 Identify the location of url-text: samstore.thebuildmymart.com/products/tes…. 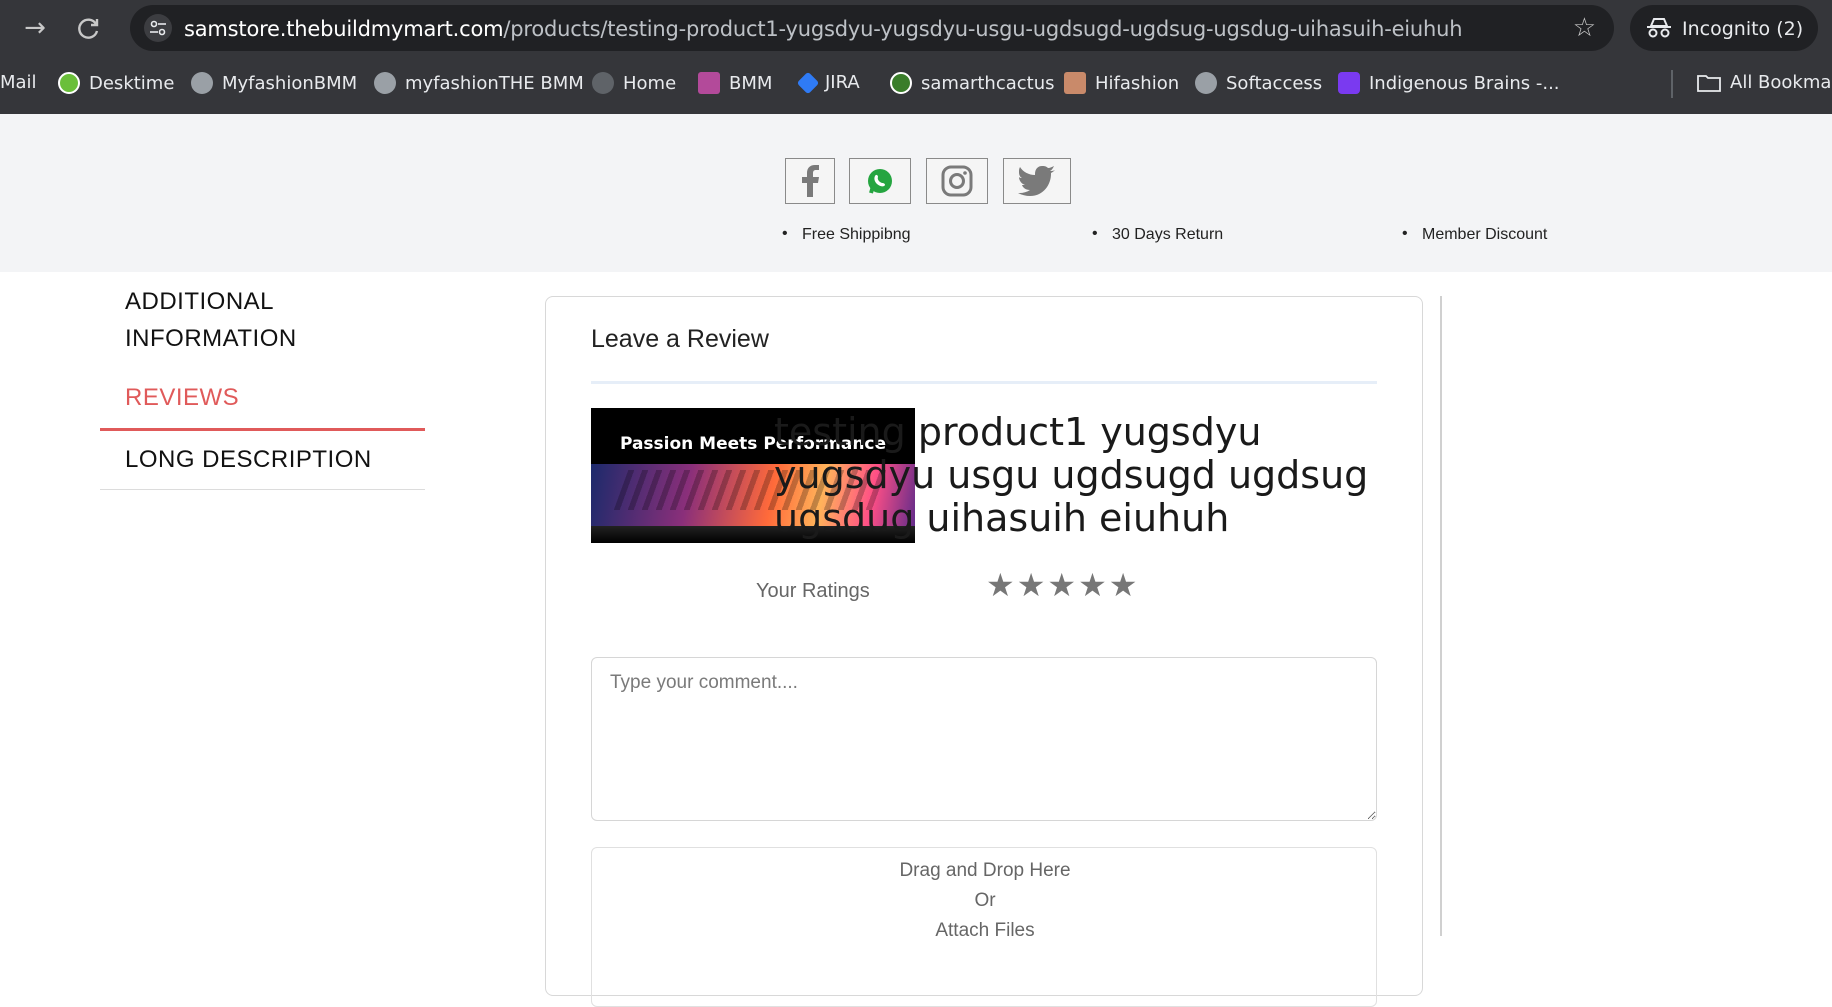
(823, 29).